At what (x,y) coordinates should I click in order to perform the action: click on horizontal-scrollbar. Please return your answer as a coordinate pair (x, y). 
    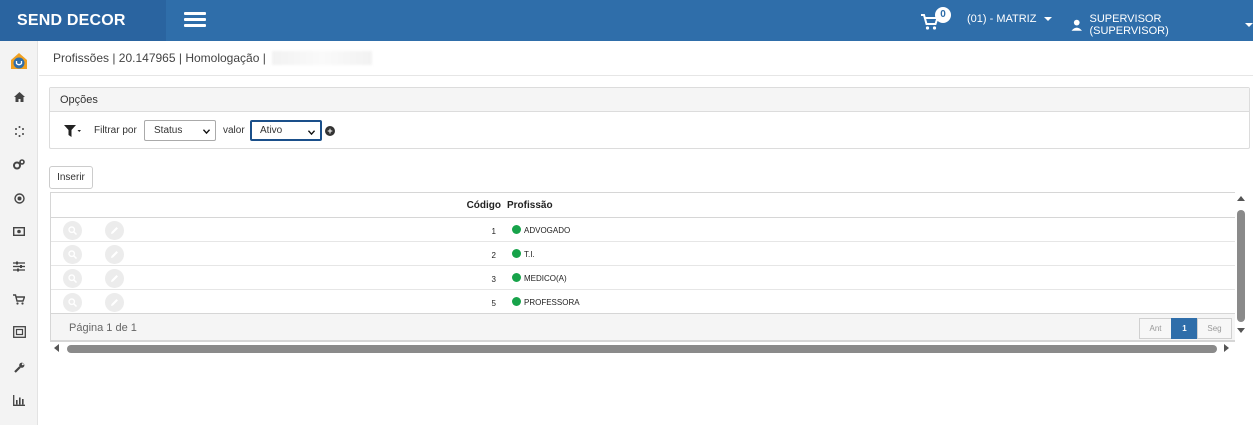
    Looking at the image, I should click on (642, 348).